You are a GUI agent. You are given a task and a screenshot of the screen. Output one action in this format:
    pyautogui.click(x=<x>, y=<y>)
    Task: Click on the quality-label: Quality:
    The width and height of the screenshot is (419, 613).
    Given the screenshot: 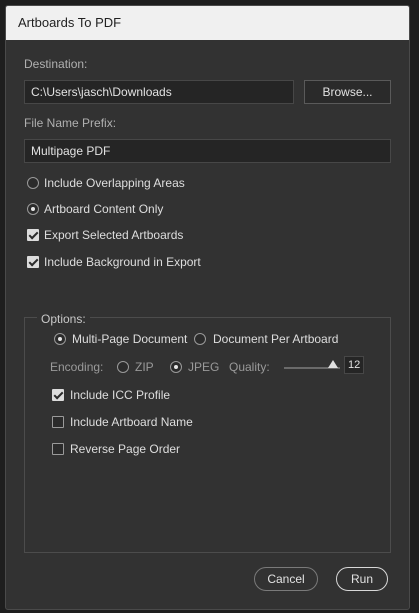 What is the action you would take?
    pyautogui.click(x=249, y=367)
    